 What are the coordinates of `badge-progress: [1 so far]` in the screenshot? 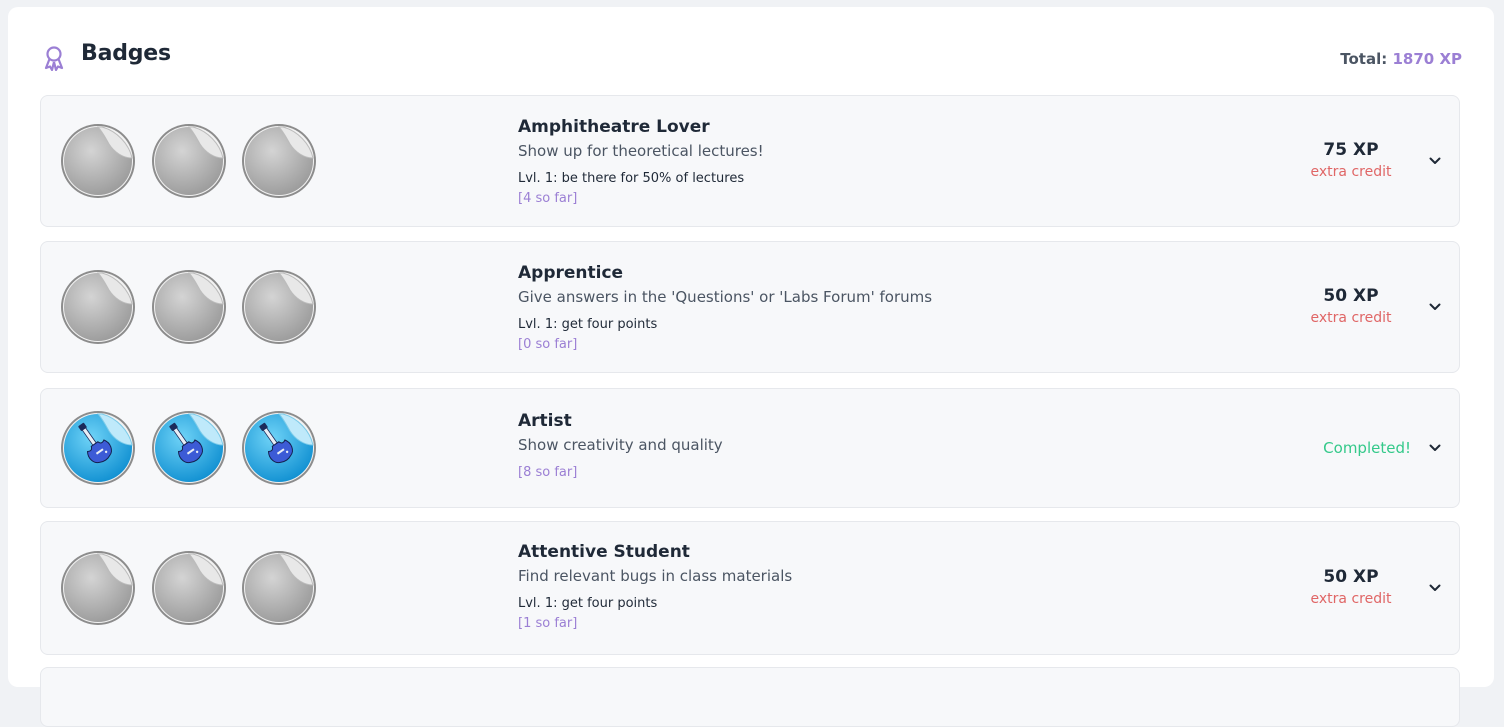 It's located at (548, 623).